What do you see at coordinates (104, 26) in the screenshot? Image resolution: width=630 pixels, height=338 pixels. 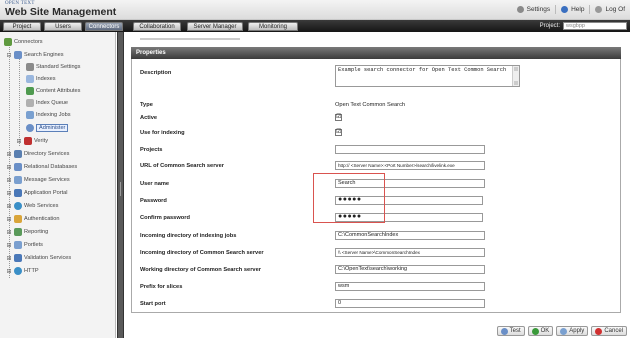 I see `tab-connectors: Connectors` at bounding box center [104, 26].